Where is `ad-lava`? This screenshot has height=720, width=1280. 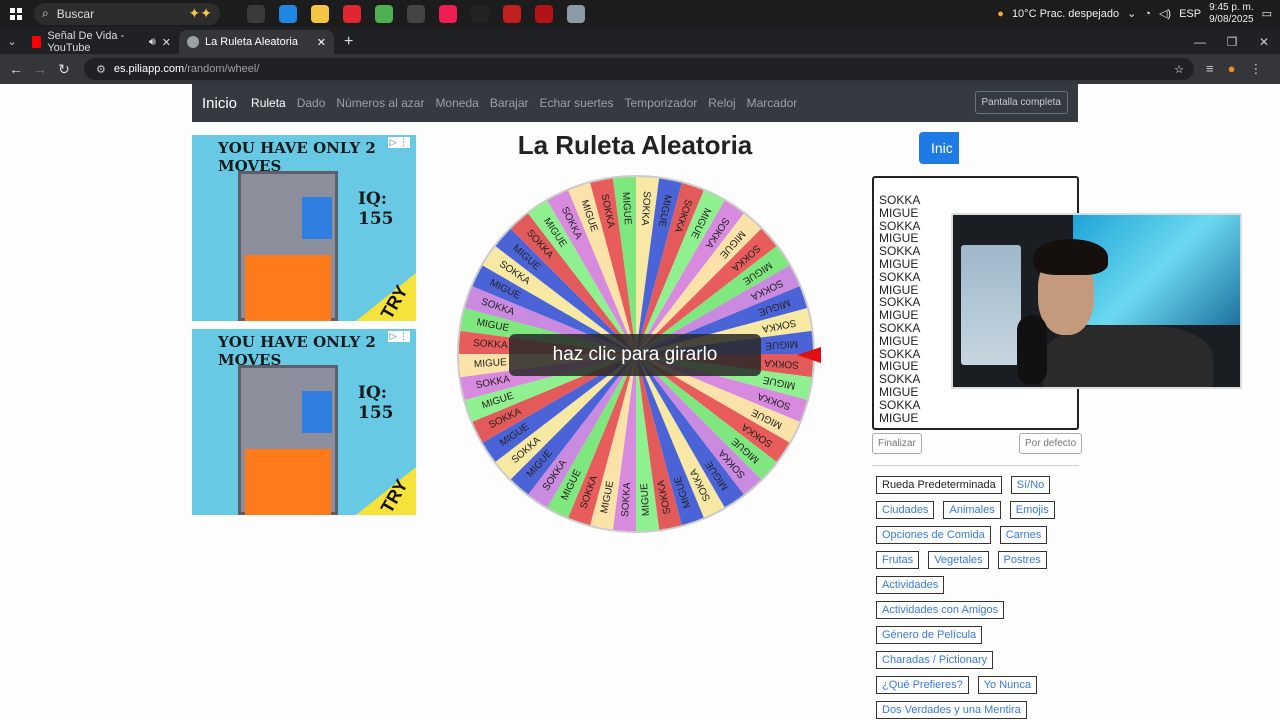 ad-lava is located at coordinates (288, 288).